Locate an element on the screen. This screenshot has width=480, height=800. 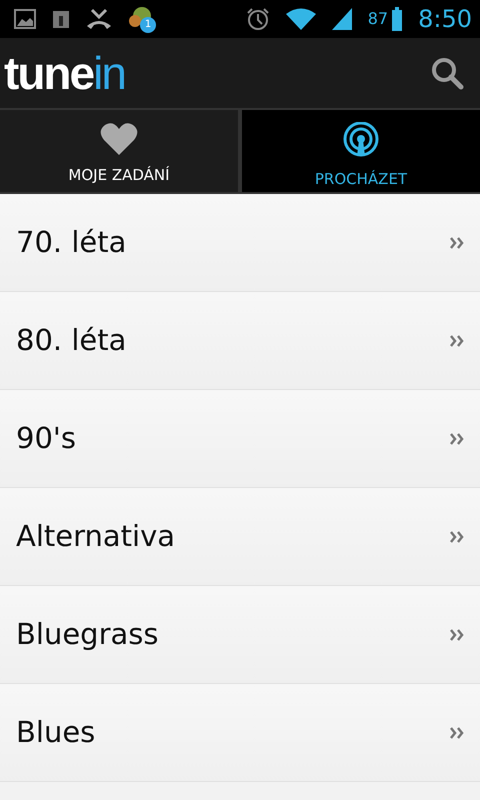
list-item: Bluegrass is located at coordinates (240, 635).